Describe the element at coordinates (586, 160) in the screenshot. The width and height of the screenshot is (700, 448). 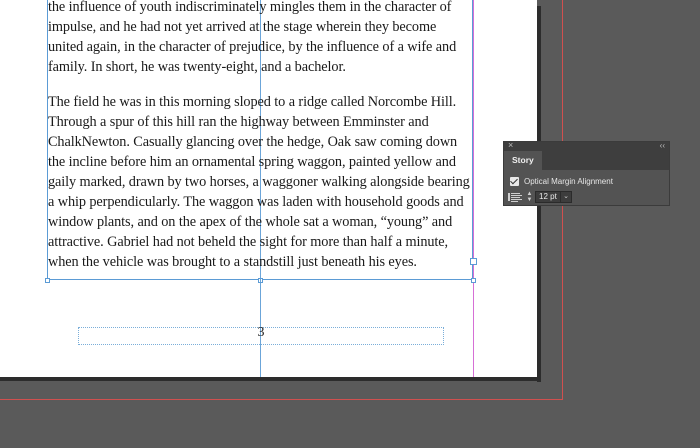
I see `panel-tab-bar: Story` at that location.